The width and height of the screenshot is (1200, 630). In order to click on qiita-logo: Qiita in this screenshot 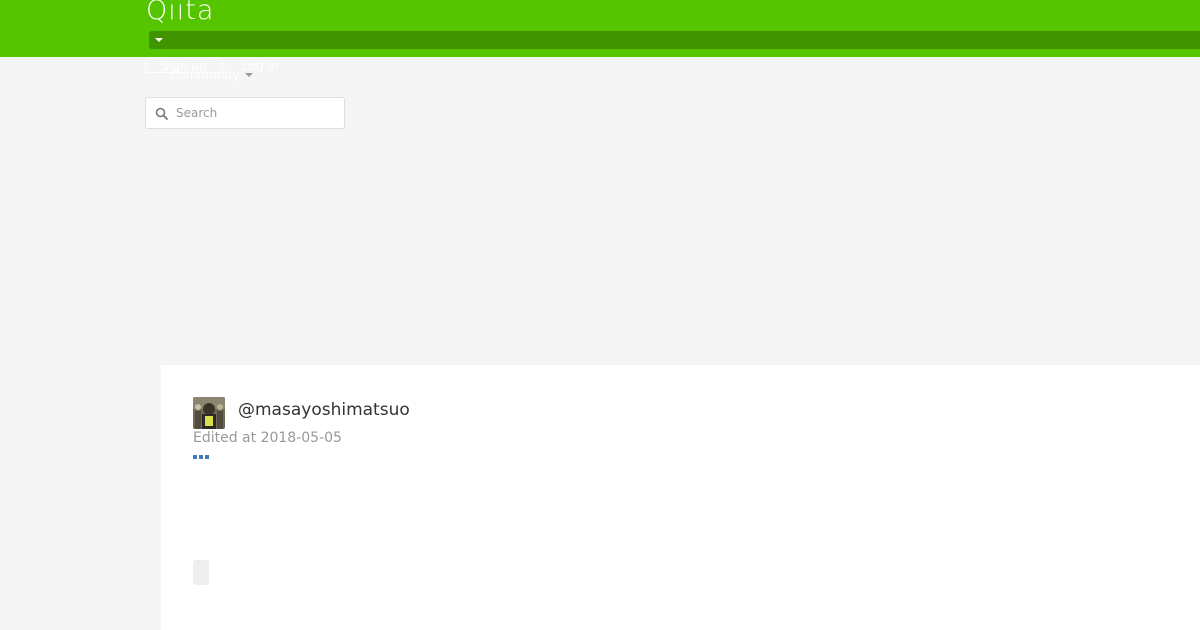, I will do `click(180, 14)`.